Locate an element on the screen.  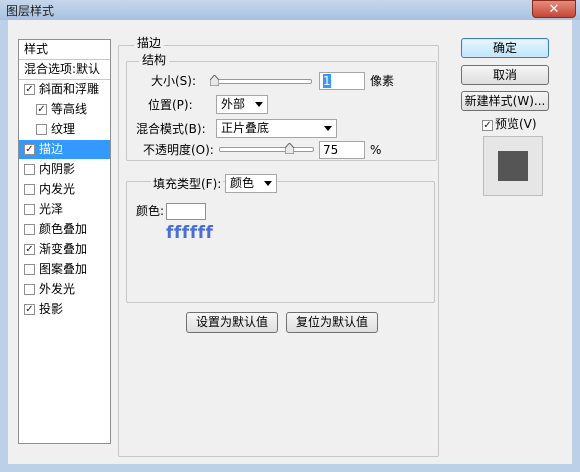
style-list-item-label: 投影 is located at coordinates (51, 309).